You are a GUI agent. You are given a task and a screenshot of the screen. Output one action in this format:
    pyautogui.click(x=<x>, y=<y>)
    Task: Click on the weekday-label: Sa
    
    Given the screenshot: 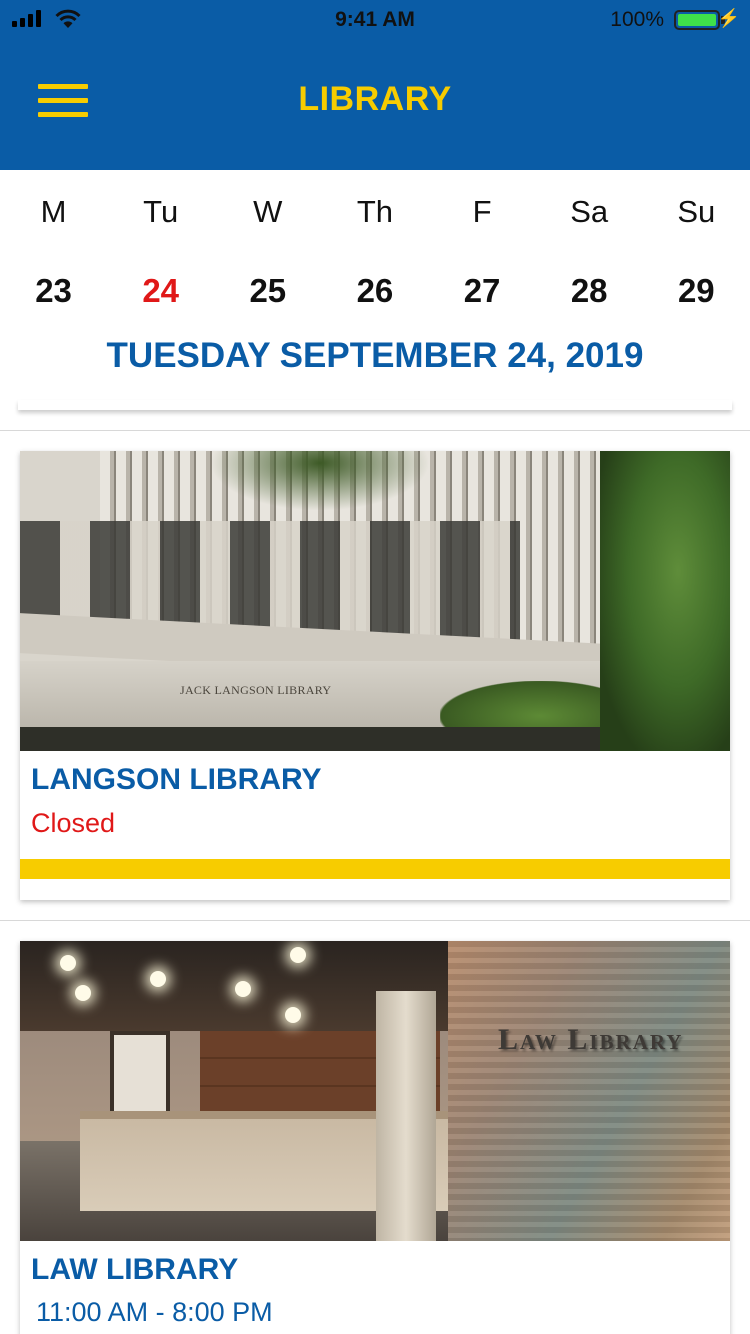 What is the action you would take?
    pyautogui.click(x=589, y=211)
    